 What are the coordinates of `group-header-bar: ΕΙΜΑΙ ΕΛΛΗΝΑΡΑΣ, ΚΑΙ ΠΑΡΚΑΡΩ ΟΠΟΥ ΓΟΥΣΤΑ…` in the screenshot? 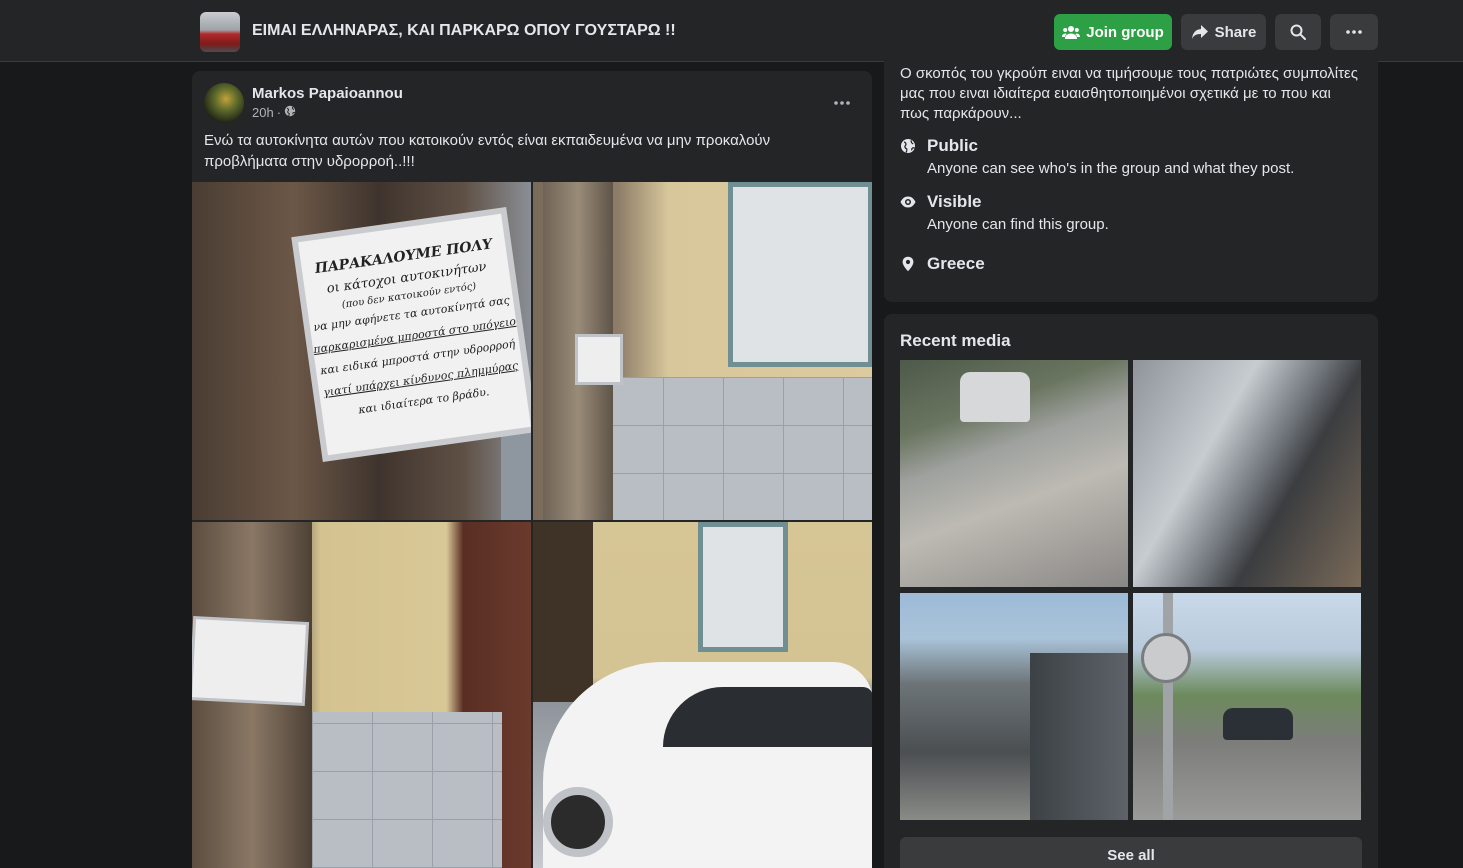 It's located at (731, 31).